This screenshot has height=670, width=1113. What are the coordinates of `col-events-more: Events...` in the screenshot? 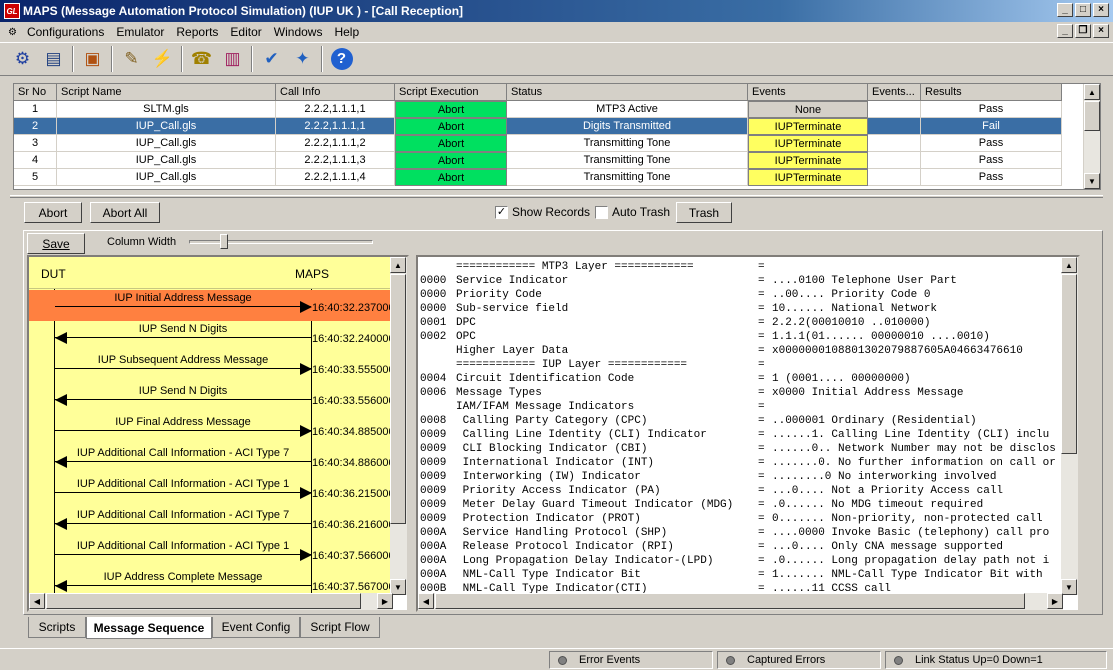 It's located at (894, 92).